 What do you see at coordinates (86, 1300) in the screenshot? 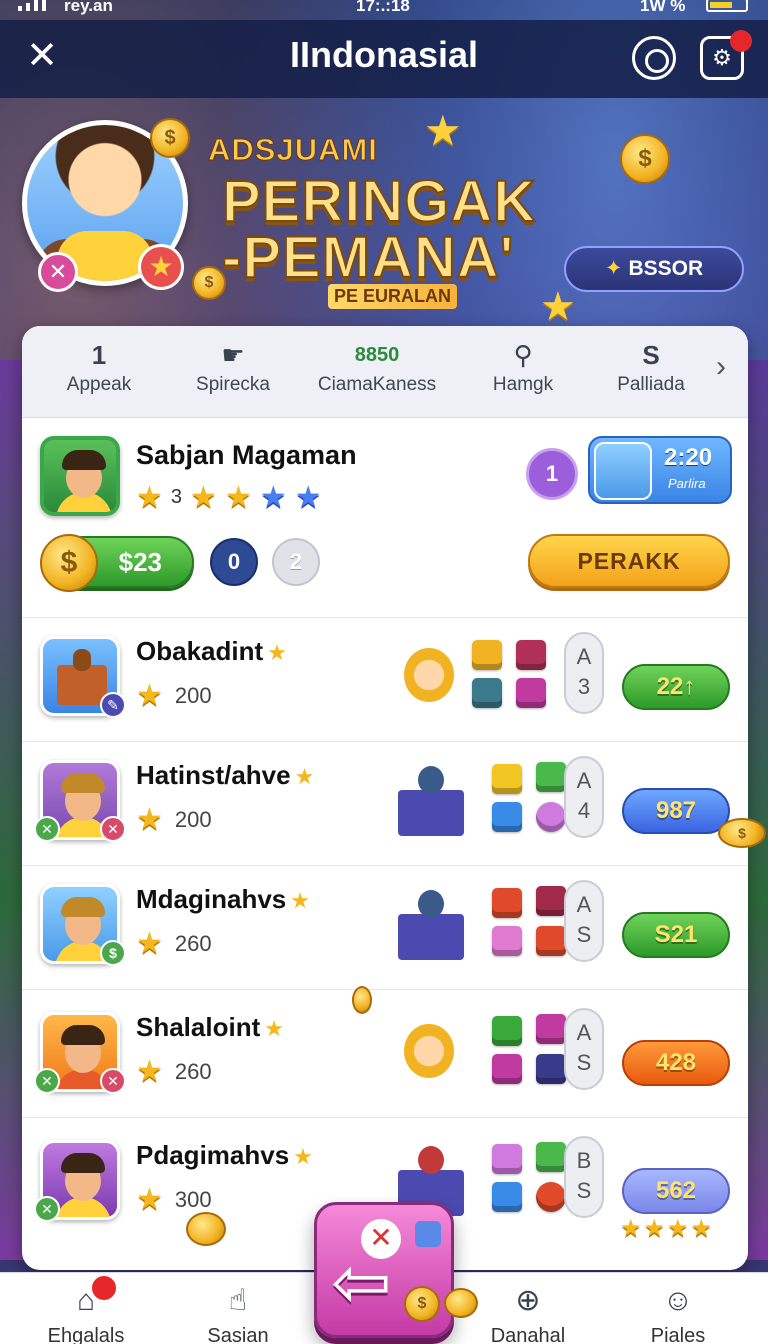
I see `home-icon: ⌂` at bounding box center [86, 1300].